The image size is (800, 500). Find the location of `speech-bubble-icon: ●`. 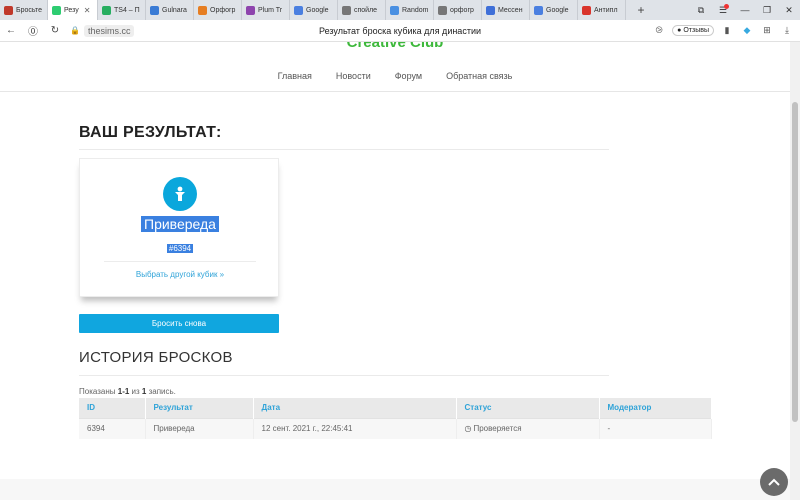

speech-bubble-icon: ● is located at coordinates (679, 30).